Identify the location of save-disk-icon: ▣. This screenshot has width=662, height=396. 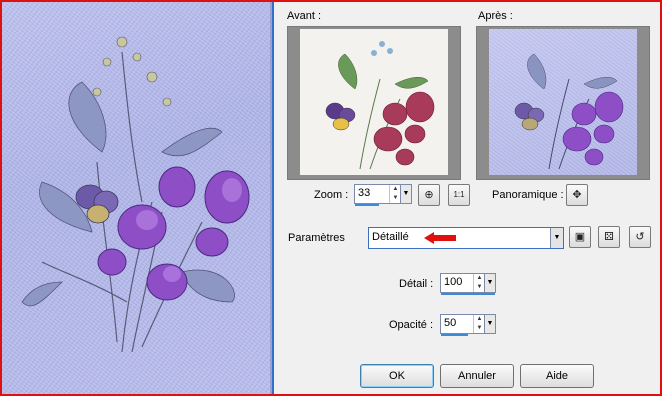
(580, 237).